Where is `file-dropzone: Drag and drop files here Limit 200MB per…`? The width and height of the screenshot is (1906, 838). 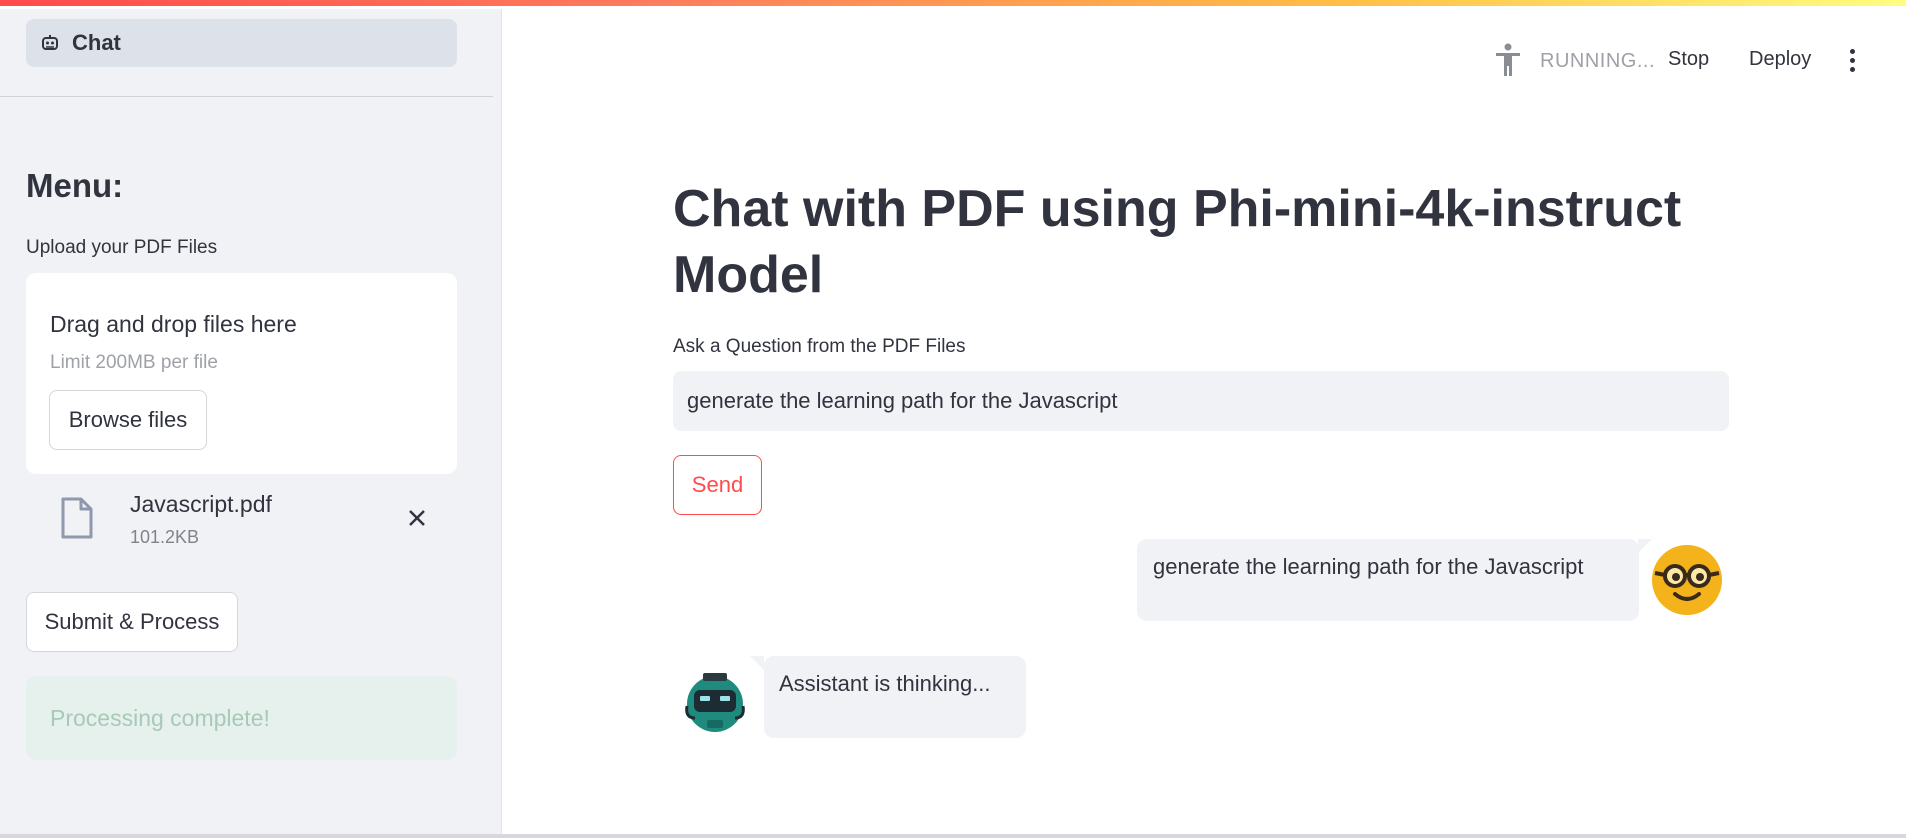 file-dropzone: Drag and drop files here Limit 200MB per… is located at coordinates (241, 373).